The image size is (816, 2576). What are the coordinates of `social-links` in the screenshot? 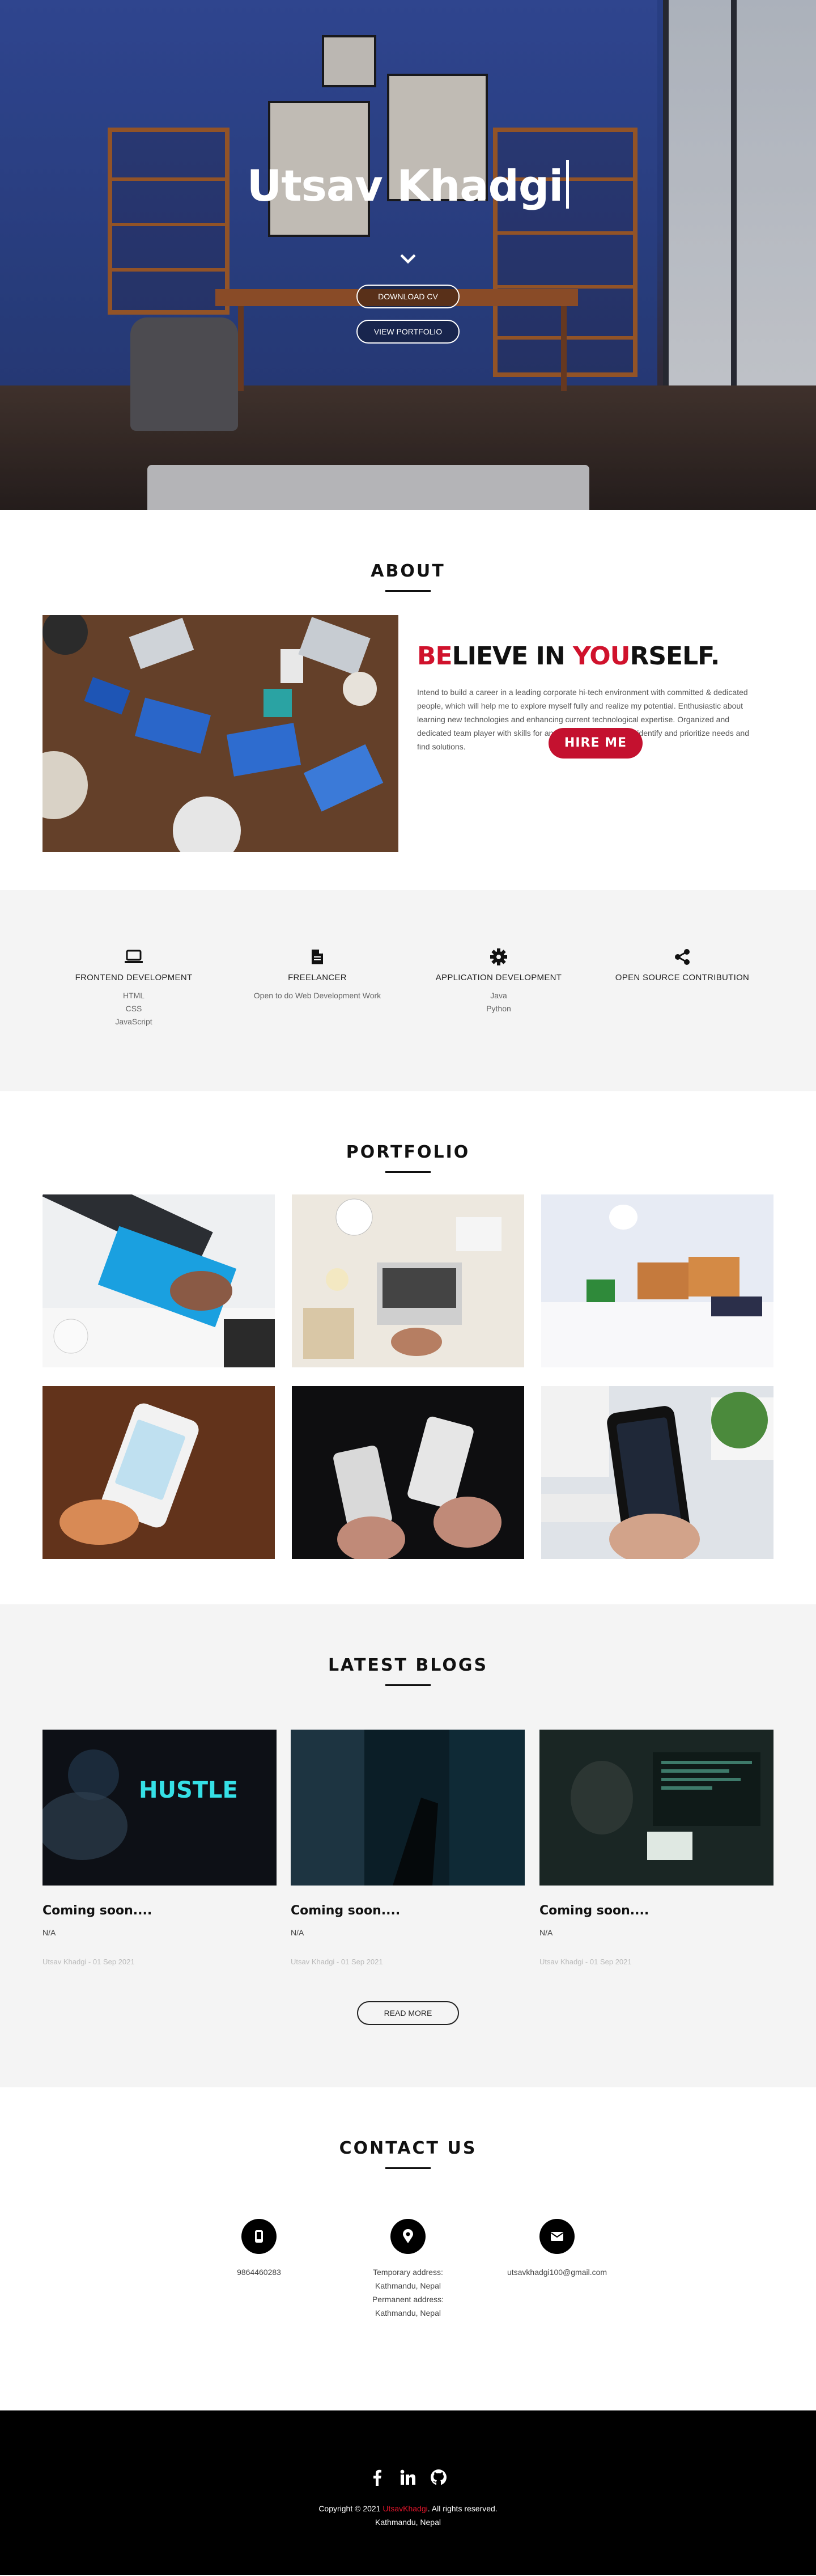 It's located at (408, 2477).